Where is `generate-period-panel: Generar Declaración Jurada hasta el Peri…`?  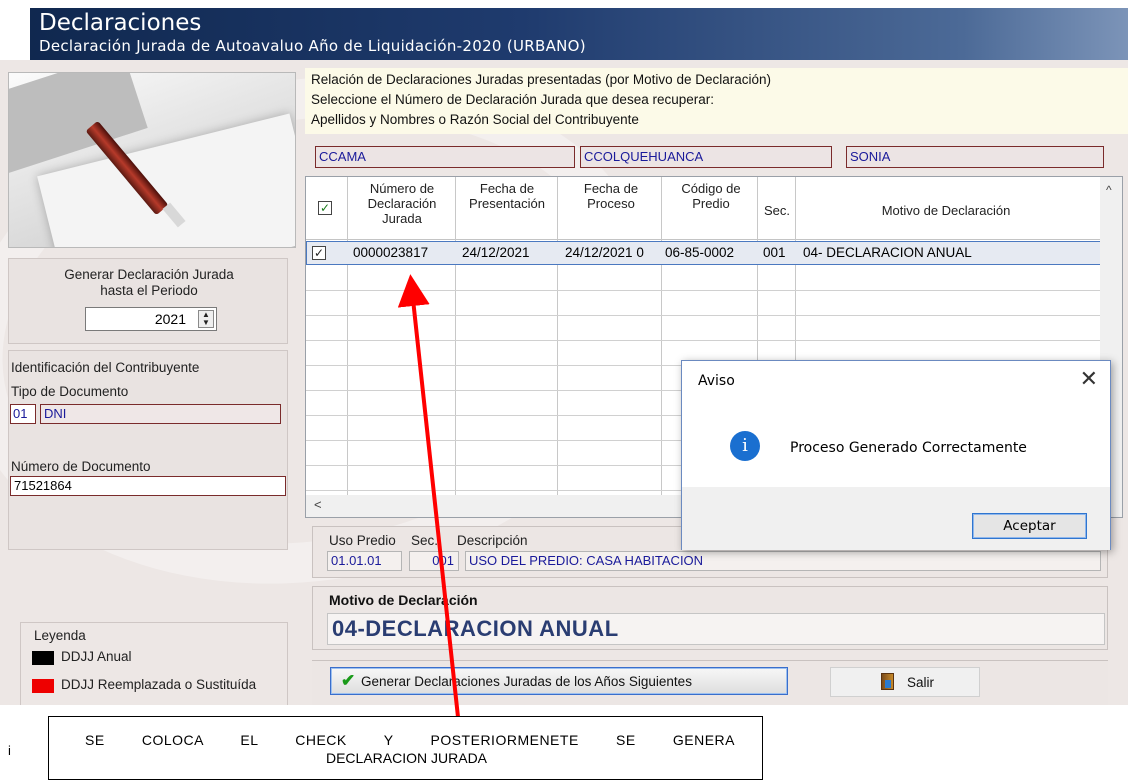 generate-period-panel: Generar Declaración Jurada hasta el Peri… is located at coordinates (148, 301).